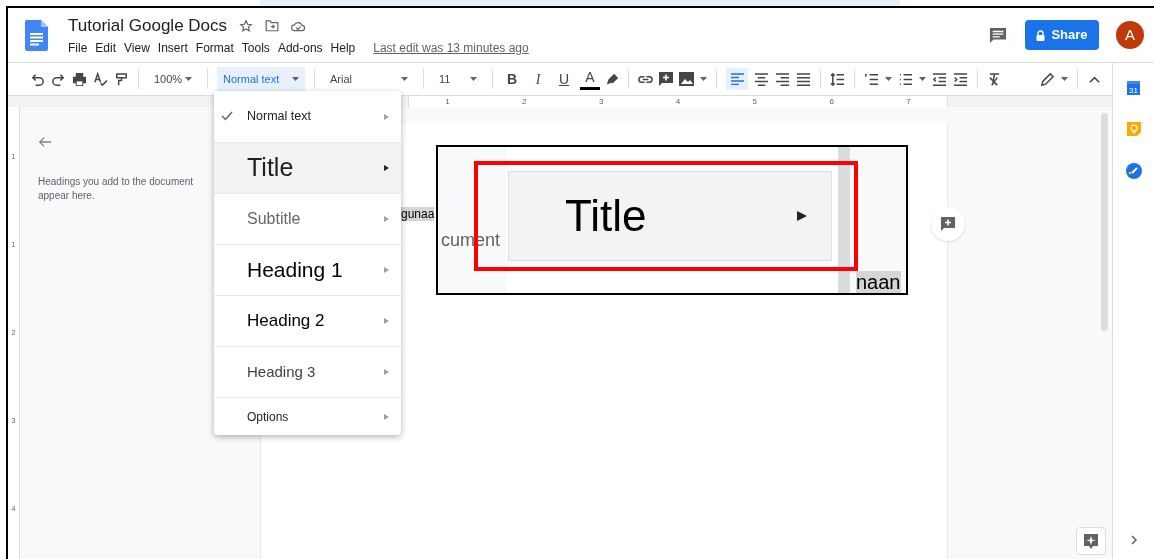 The width and height of the screenshot is (1154, 559). What do you see at coordinates (601, 101) in the screenshot?
I see `ruler-number: 3` at bounding box center [601, 101].